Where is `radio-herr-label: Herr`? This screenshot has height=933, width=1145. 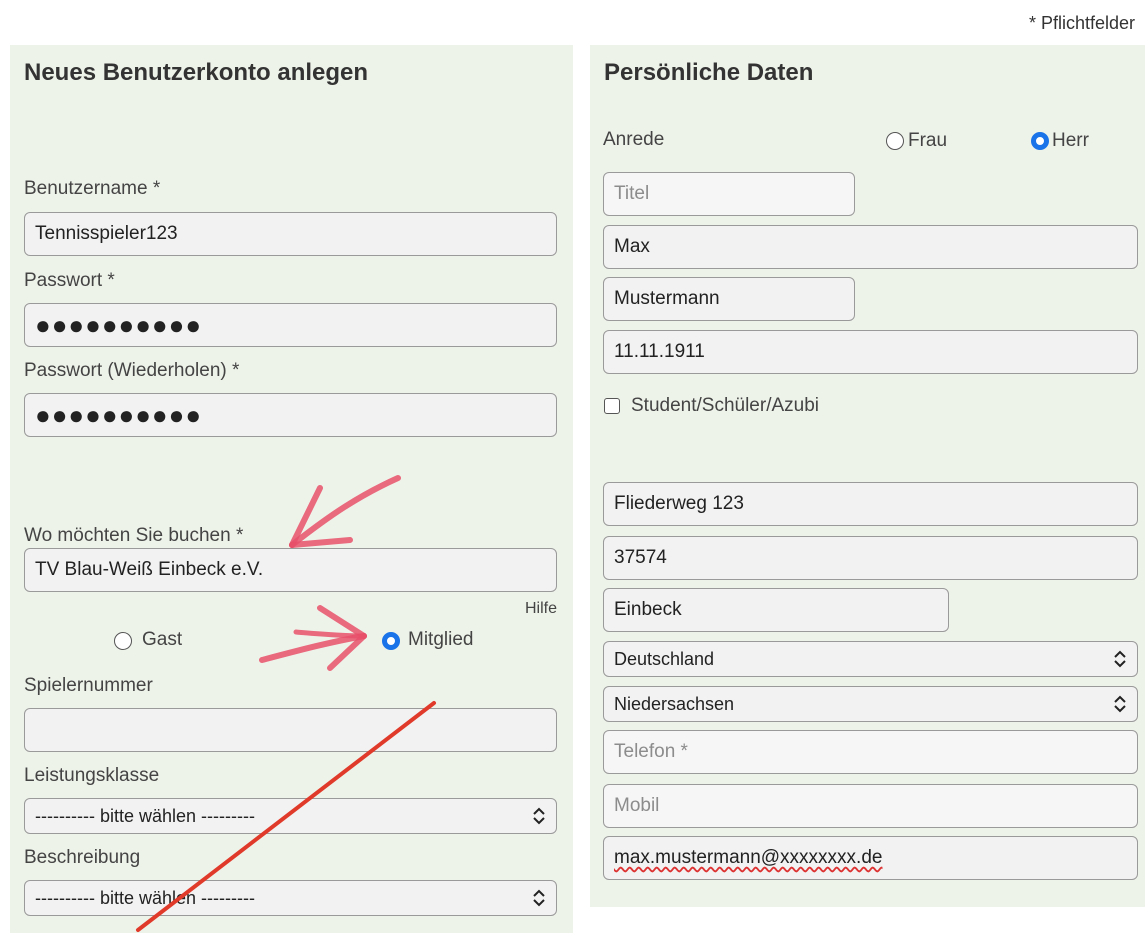 radio-herr-label: Herr is located at coordinates (1070, 140).